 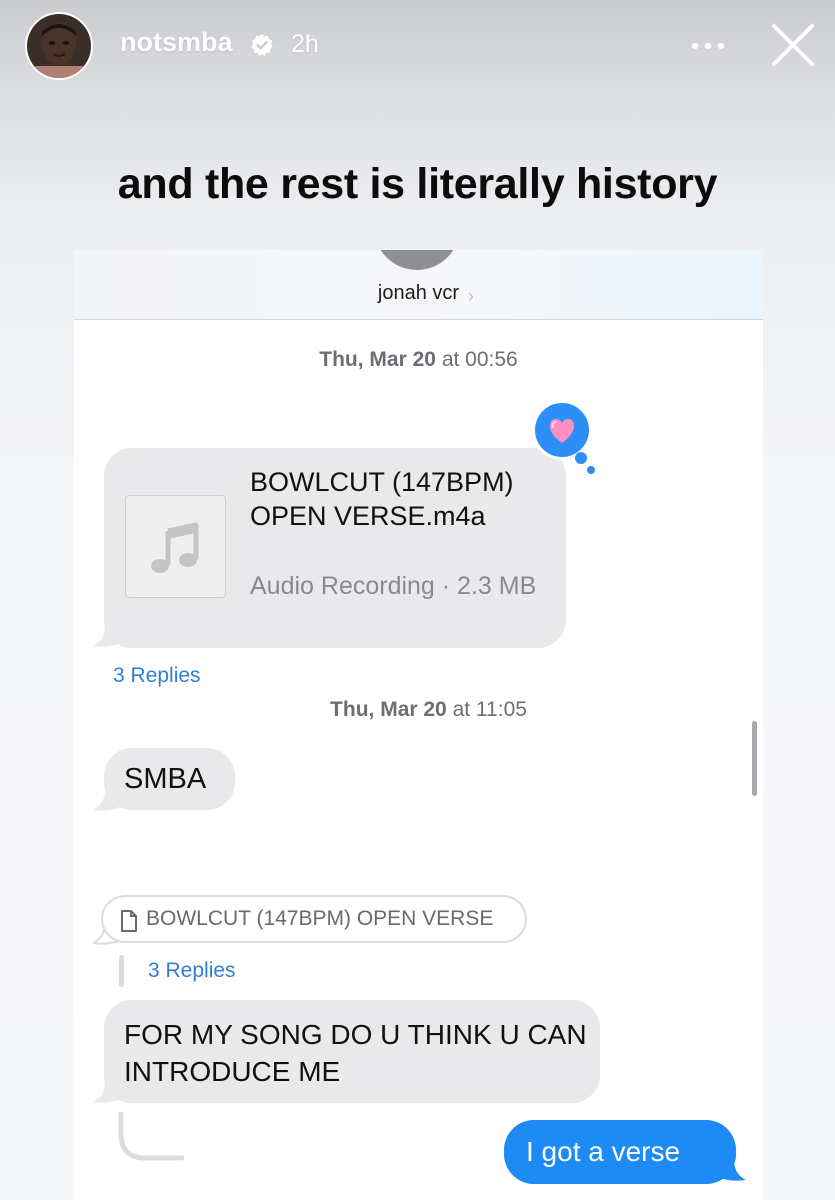 I want to click on story-caption: and the rest is literally history, so click(x=417, y=184).